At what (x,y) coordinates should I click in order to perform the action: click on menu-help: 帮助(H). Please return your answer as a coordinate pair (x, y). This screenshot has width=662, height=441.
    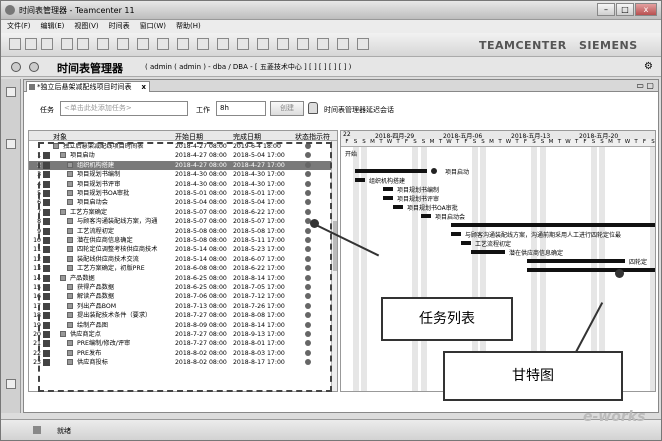
    Looking at the image, I should click on (188, 26).